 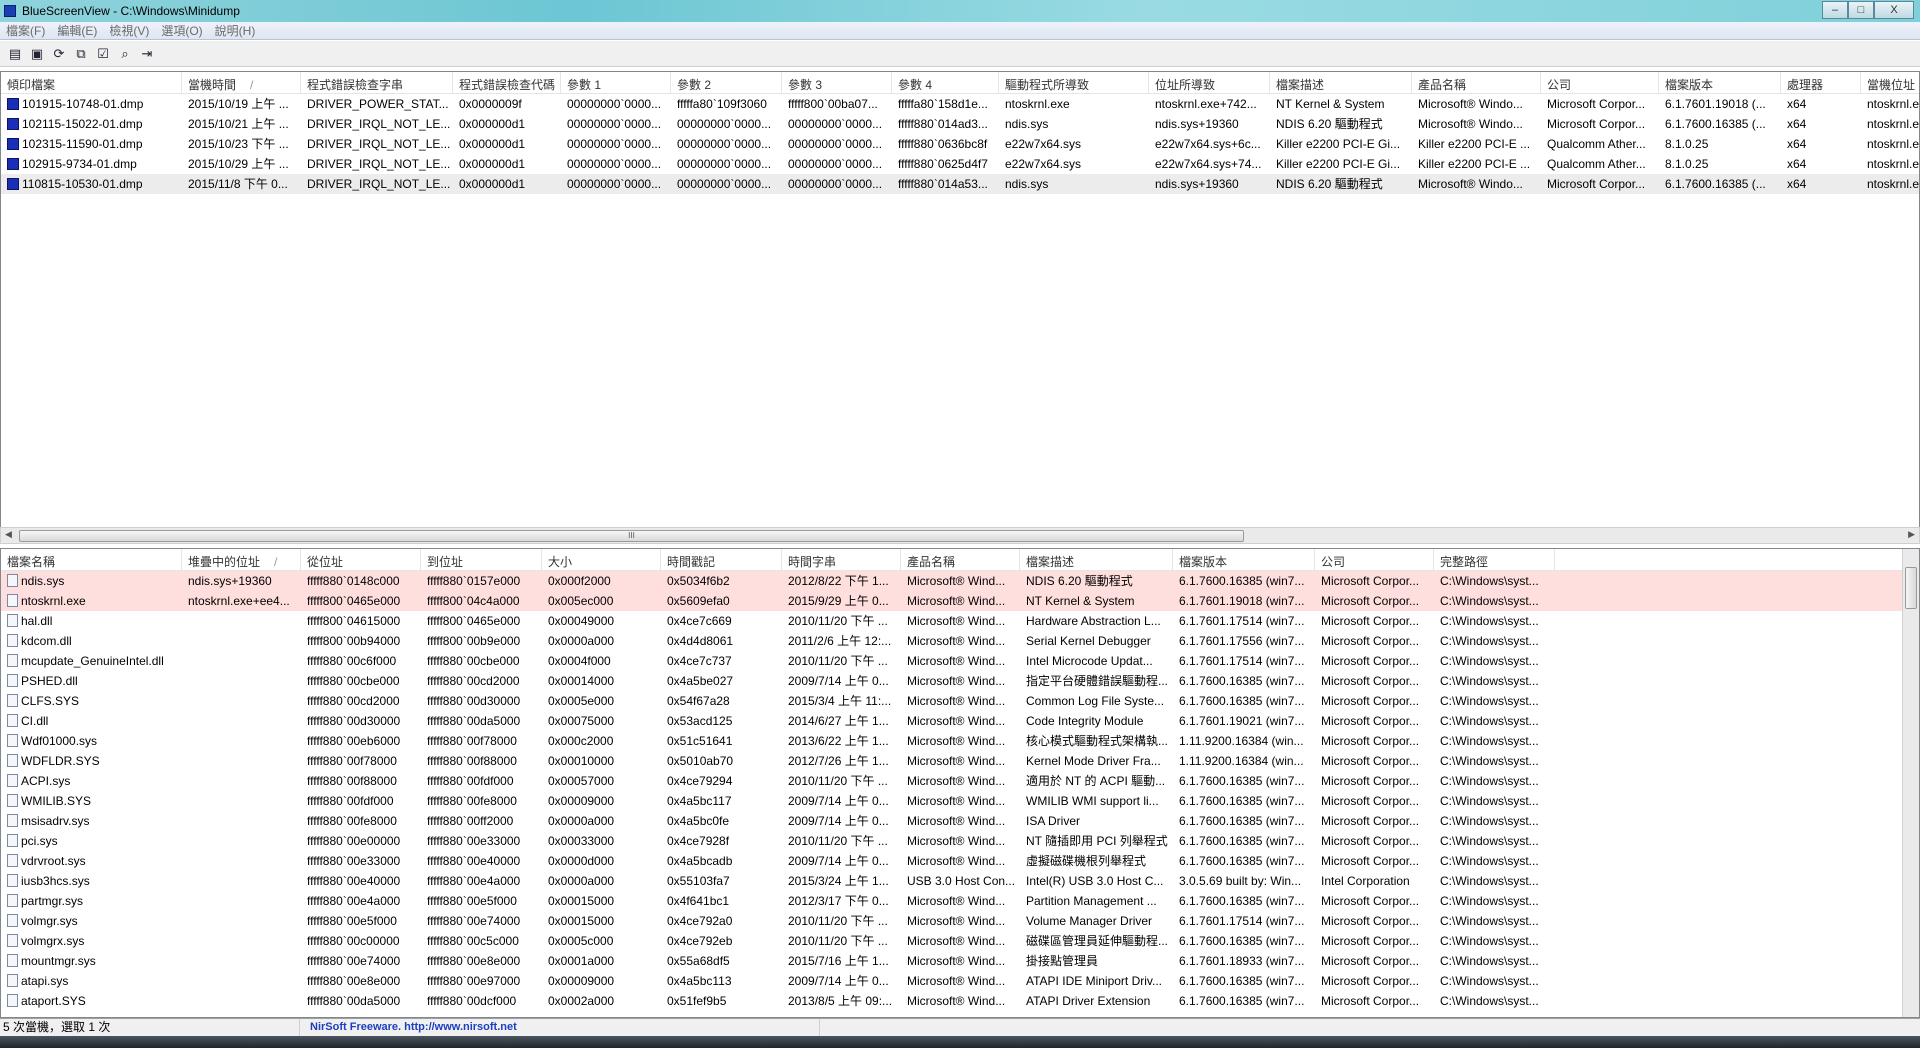 I want to click on menu-view: 檢視(V), so click(x=129, y=30).